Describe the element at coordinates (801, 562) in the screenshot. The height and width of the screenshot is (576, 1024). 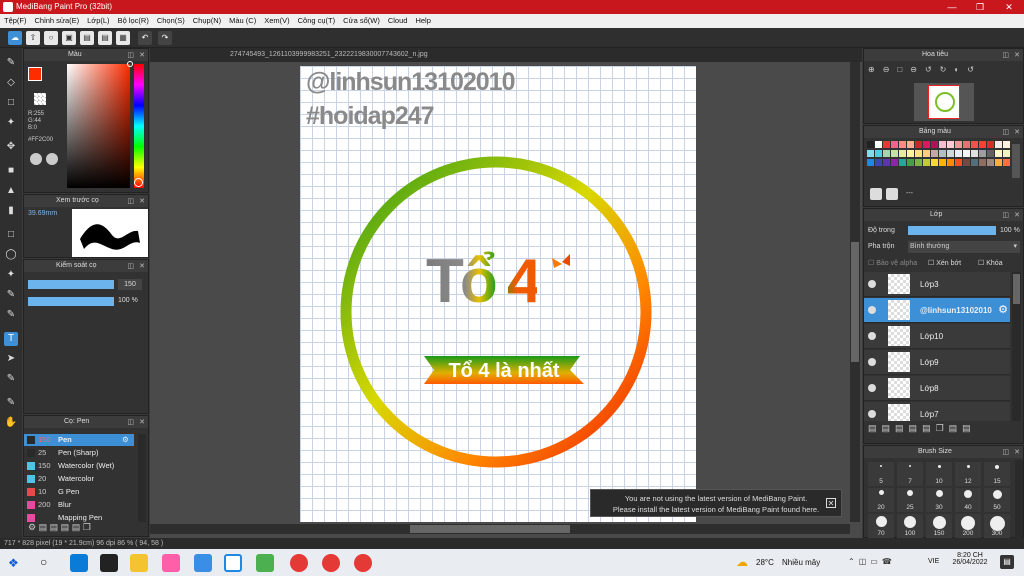
I see `weather-text: Nhiều mây` at that location.